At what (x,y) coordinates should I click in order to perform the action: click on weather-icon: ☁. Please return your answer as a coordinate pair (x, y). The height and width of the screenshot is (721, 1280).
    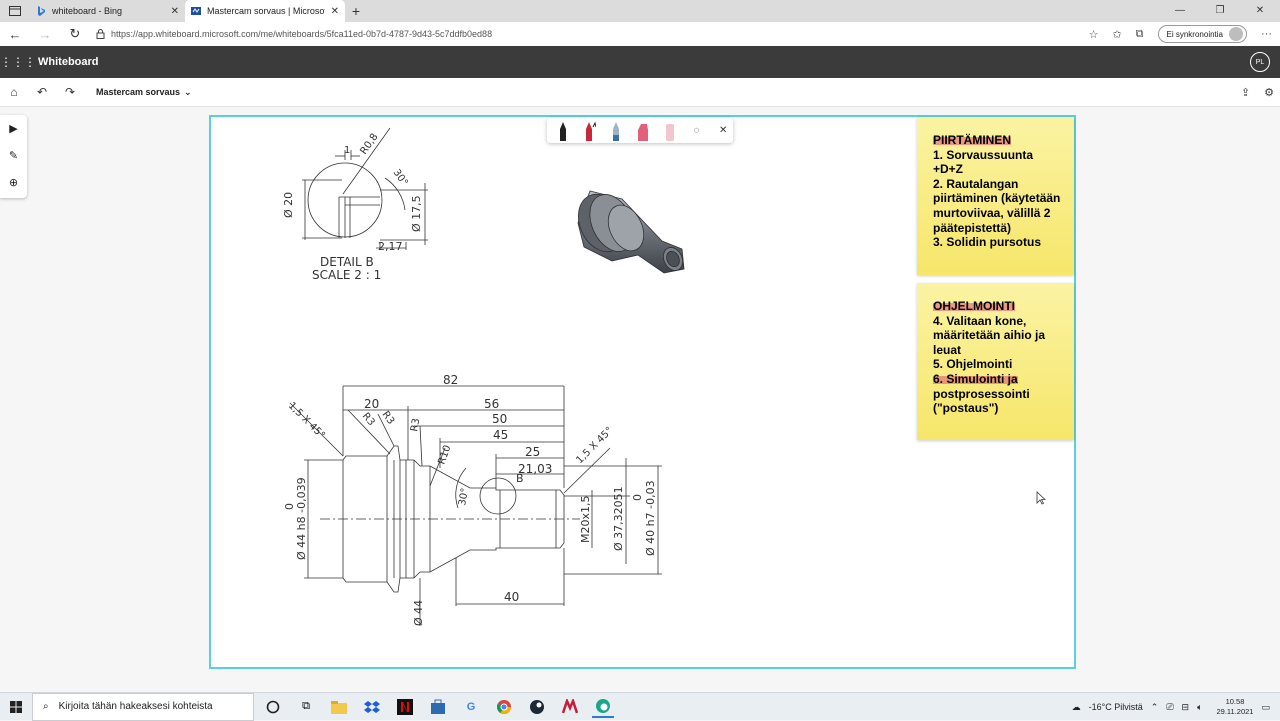
    Looking at the image, I should click on (1076, 707).